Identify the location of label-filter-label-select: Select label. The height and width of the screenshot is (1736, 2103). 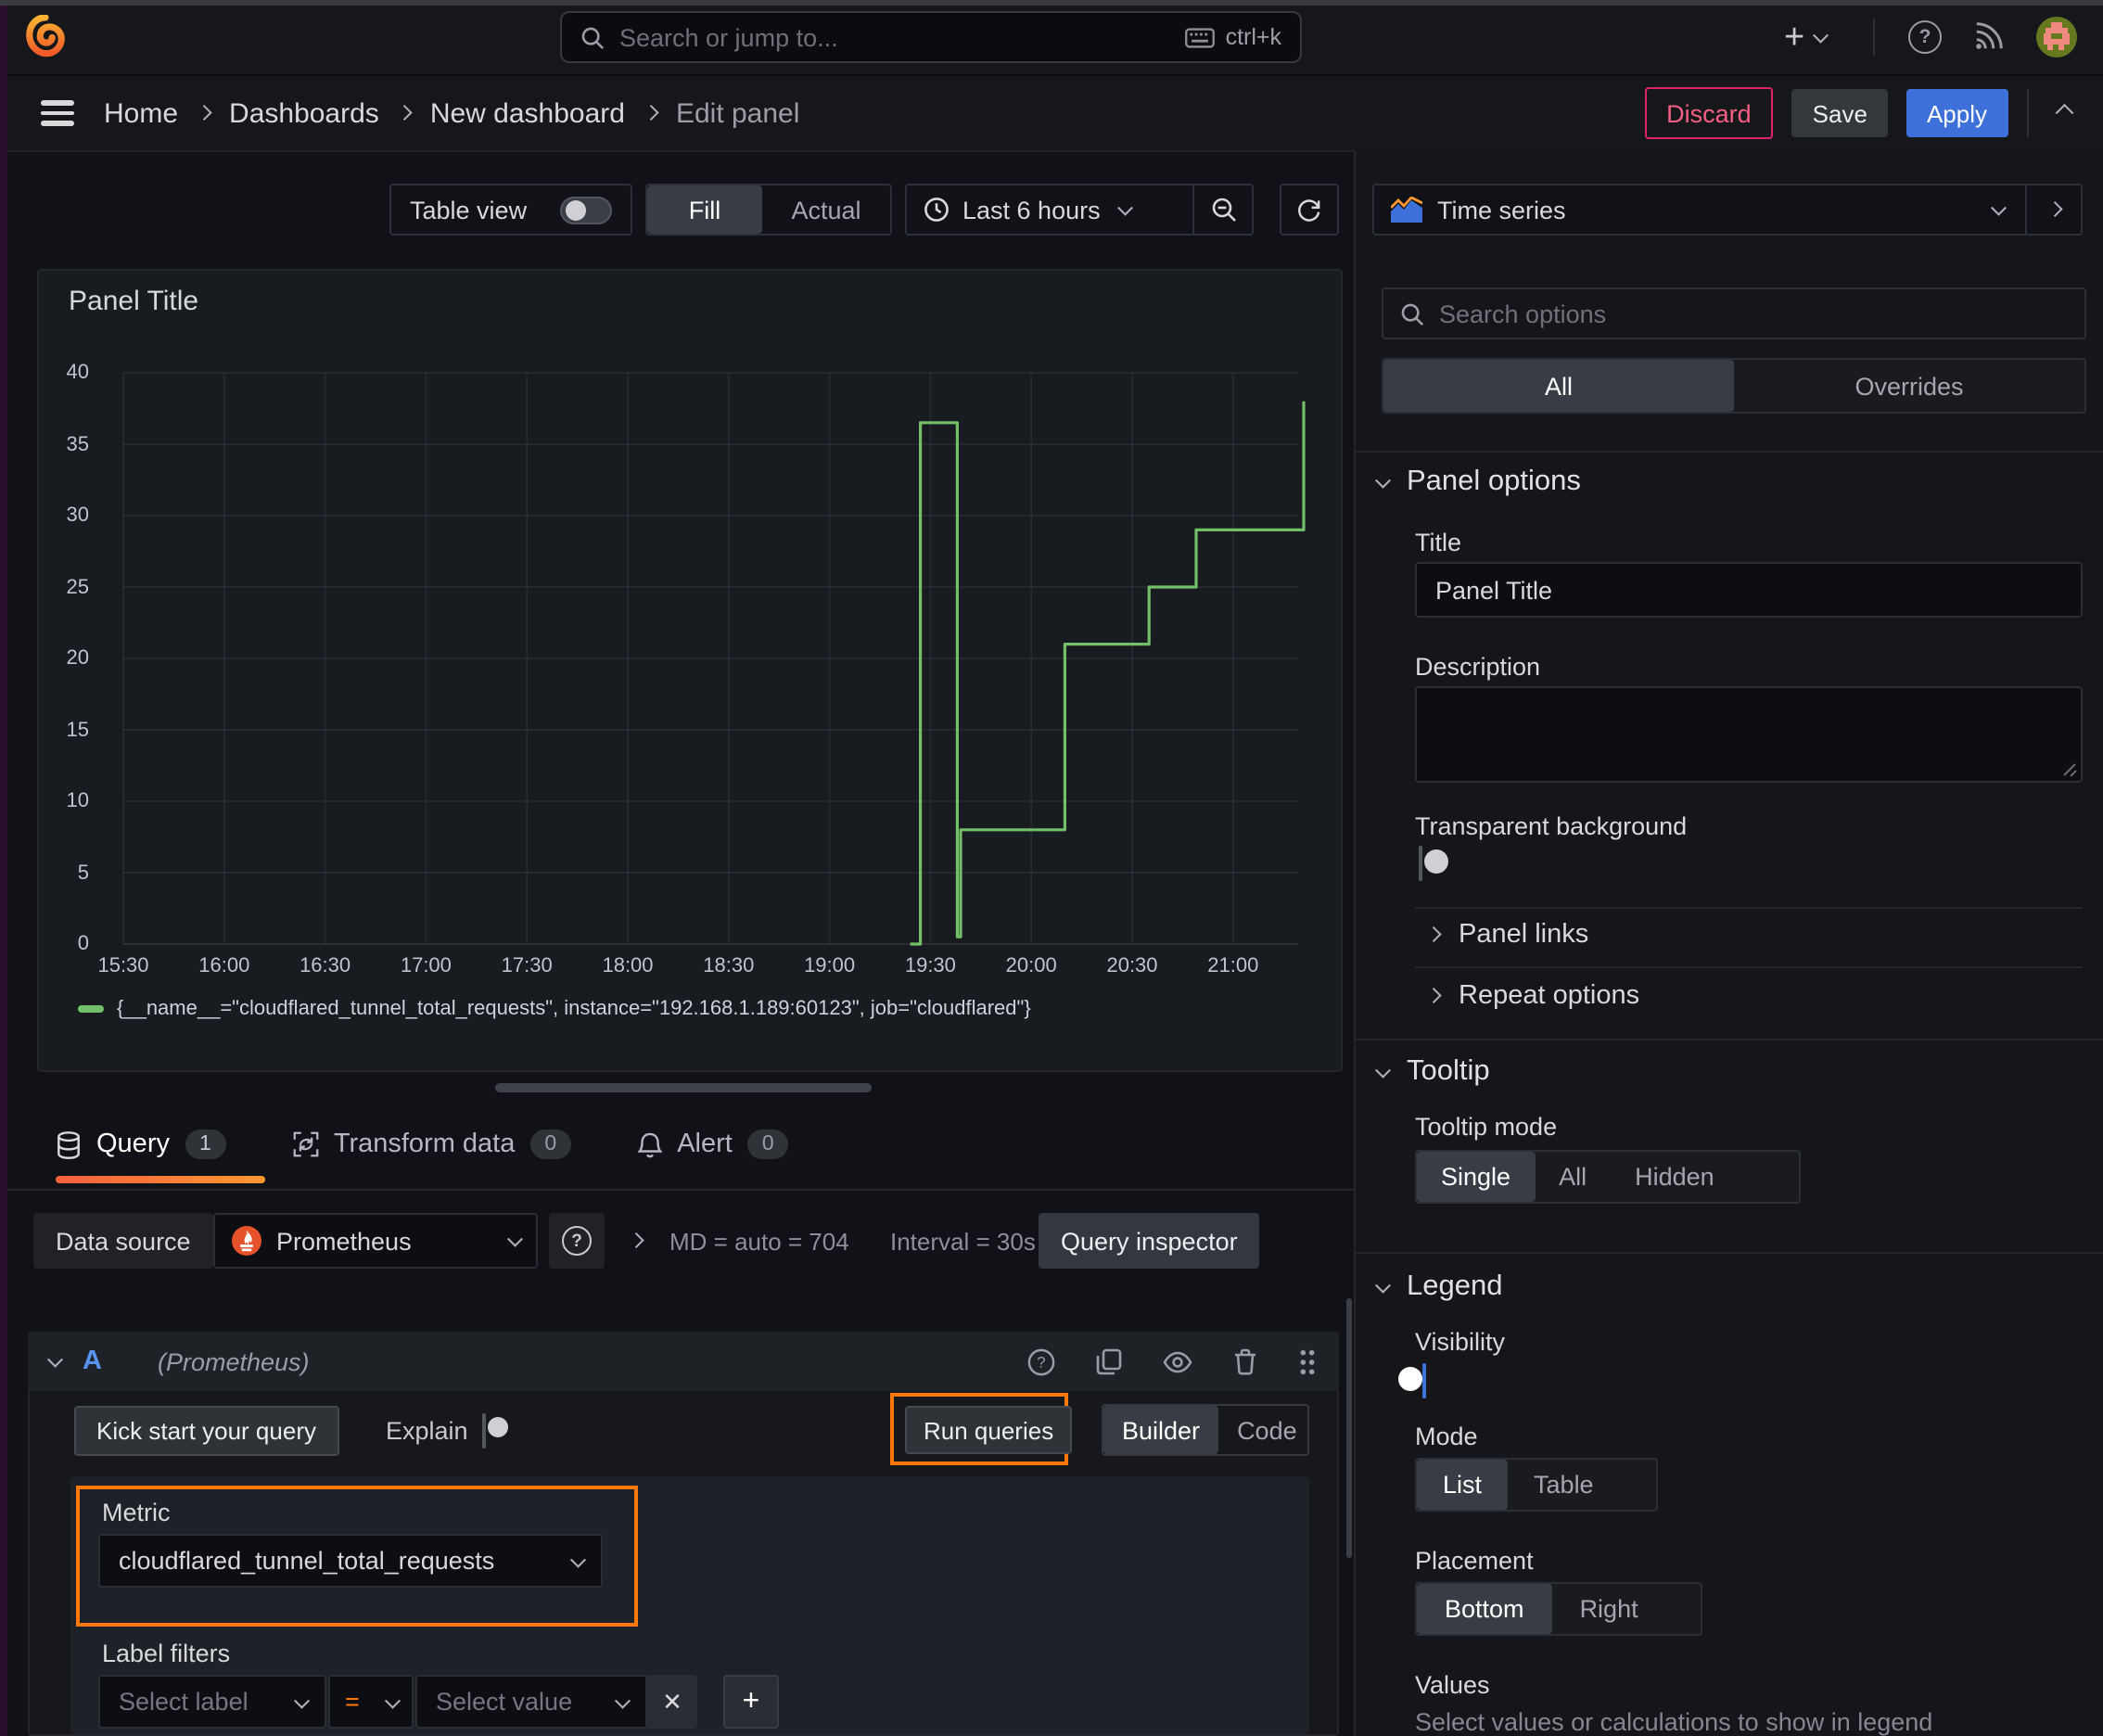
(212, 1702).